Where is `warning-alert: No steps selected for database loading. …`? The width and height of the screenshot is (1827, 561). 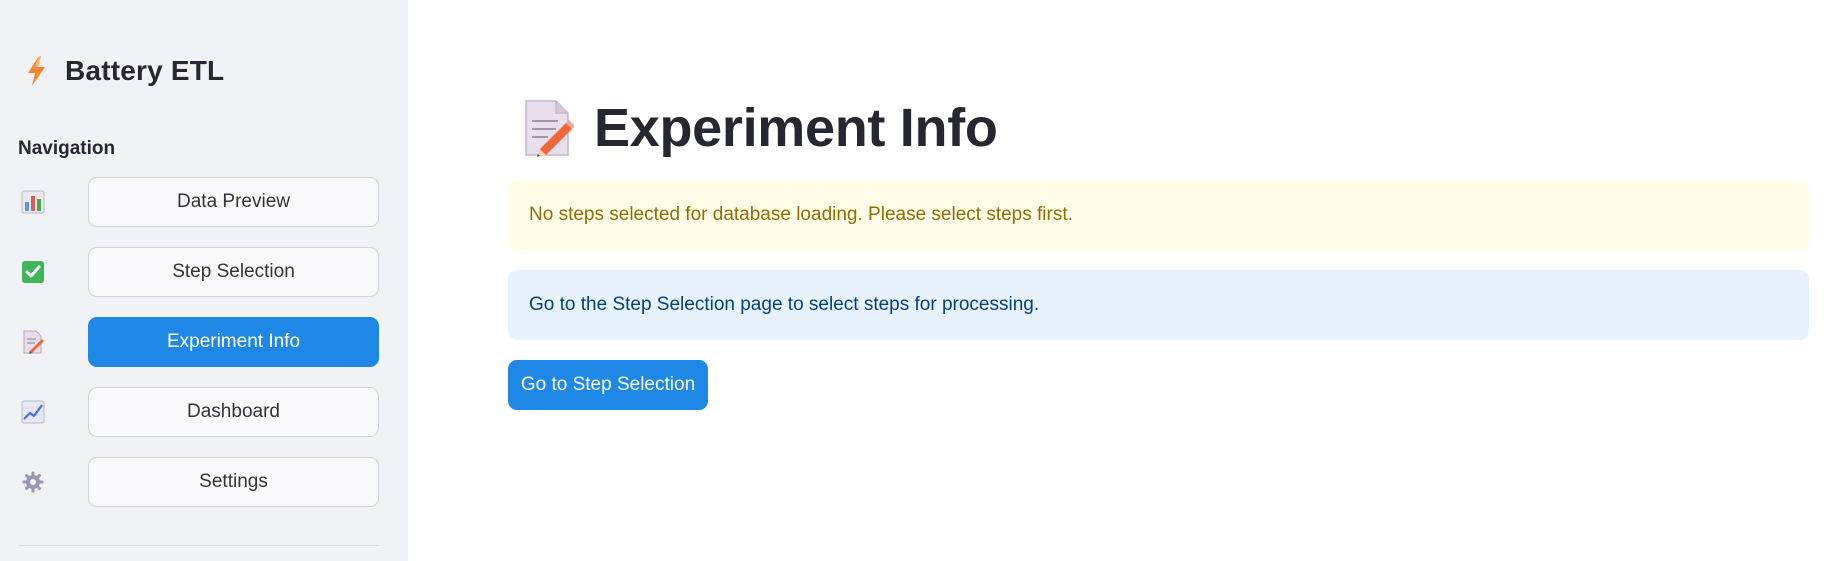 warning-alert: No steps selected for database loading. … is located at coordinates (1158, 215).